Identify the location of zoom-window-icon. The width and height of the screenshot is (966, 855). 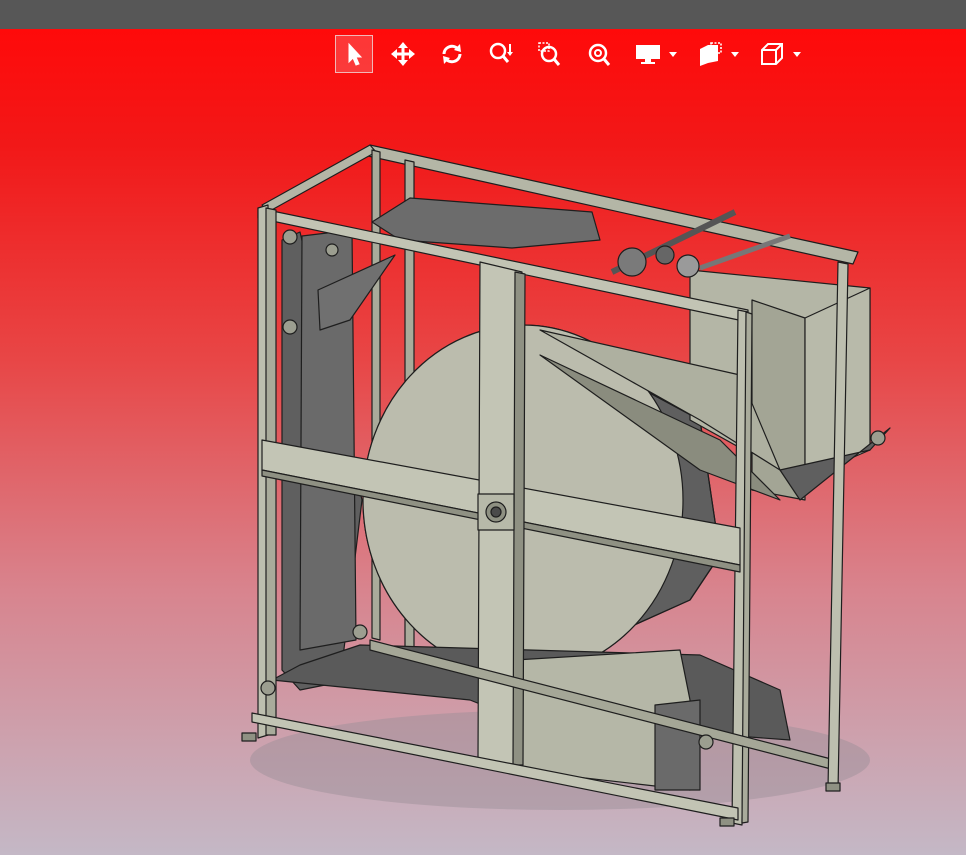
(549, 54).